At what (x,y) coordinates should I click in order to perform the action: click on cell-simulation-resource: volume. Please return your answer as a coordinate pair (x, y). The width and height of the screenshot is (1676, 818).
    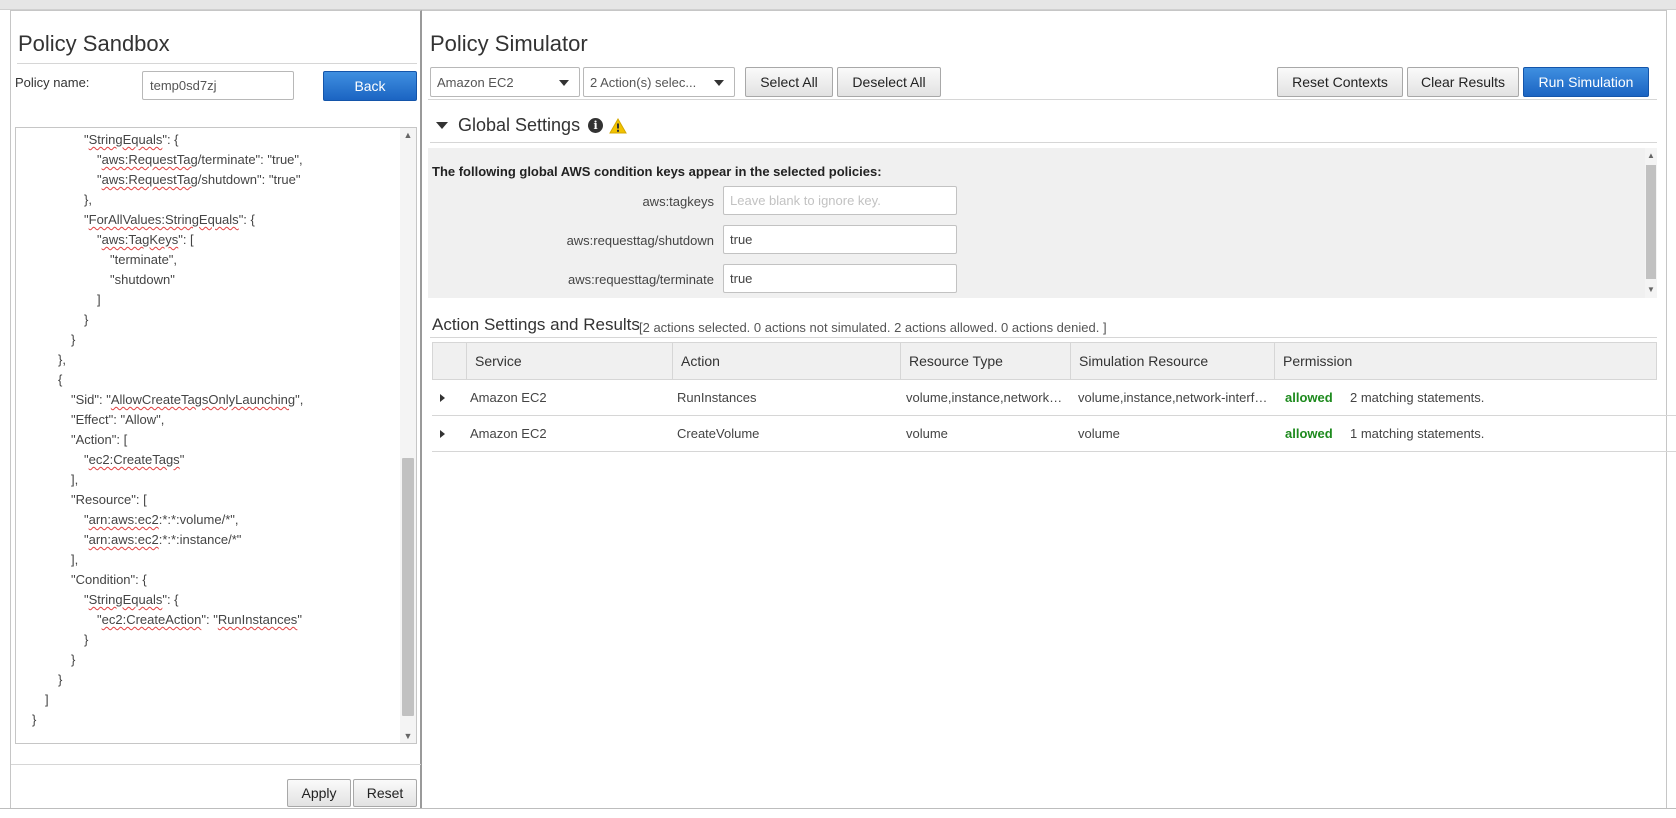
    Looking at the image, I should click on (1099, 433).